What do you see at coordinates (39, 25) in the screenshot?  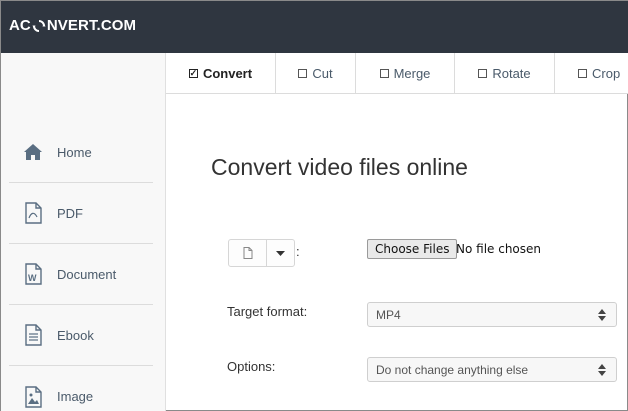 I see `refresh-icon` at bounding box center [39, 25].